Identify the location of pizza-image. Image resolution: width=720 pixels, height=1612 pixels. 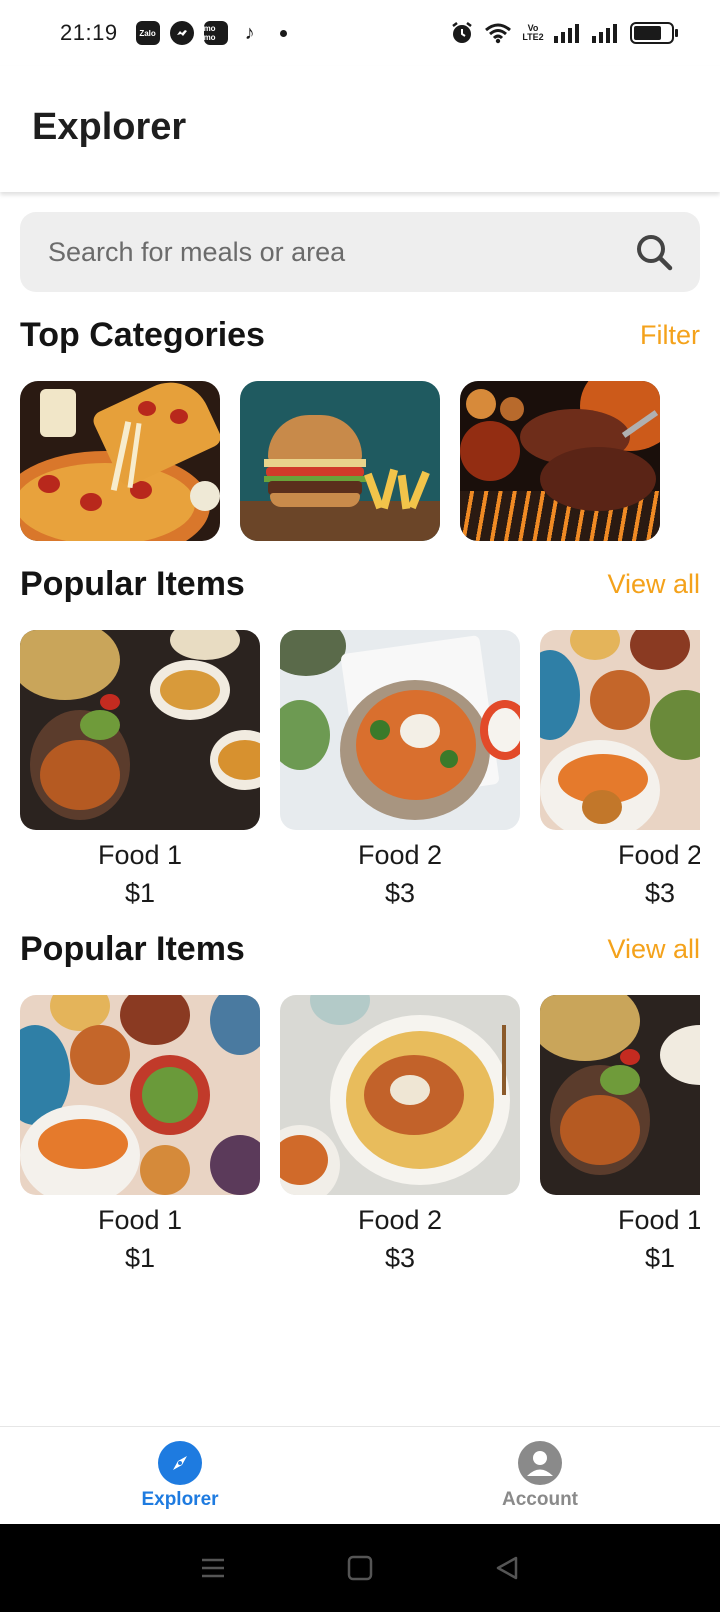
(120, 461).